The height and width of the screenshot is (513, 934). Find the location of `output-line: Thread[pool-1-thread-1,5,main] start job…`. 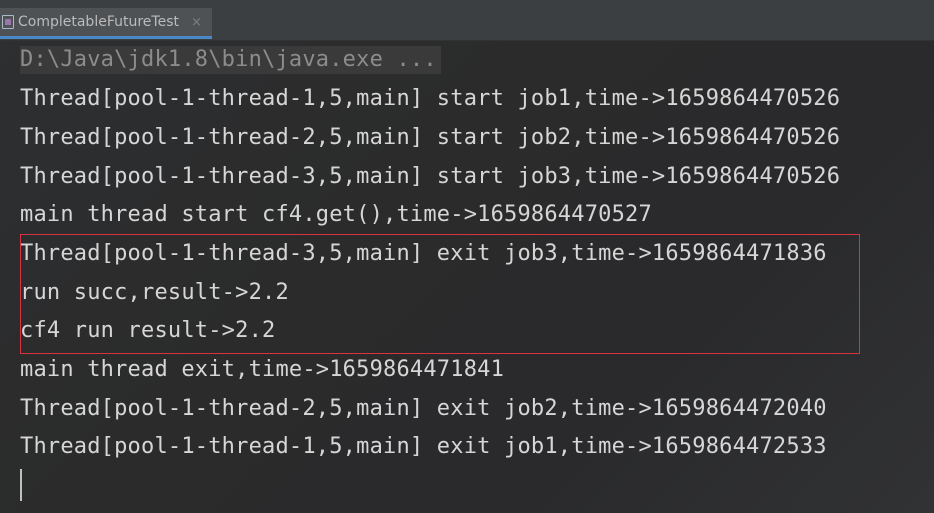

output-line: Thread[pool-1-thread-1,5,main] start job… is located at coordinates (430, 98).